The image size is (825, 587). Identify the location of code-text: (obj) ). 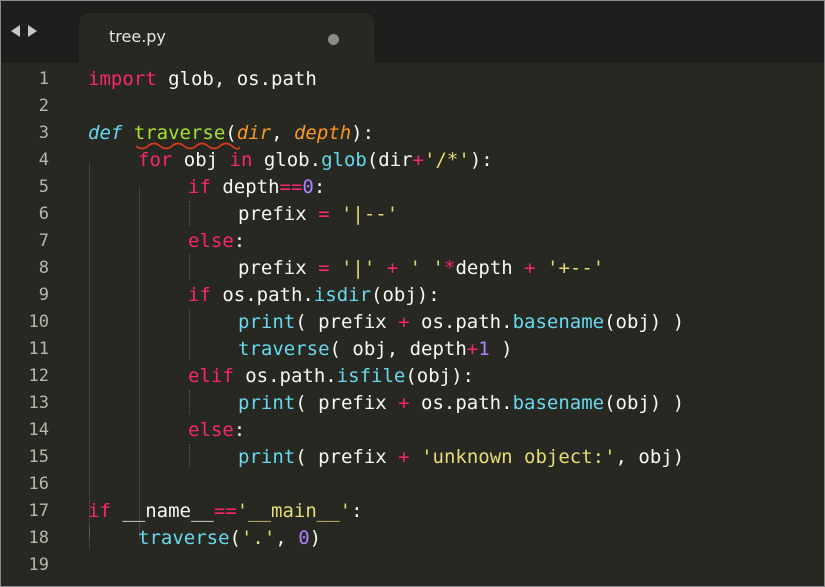
(644, 322).